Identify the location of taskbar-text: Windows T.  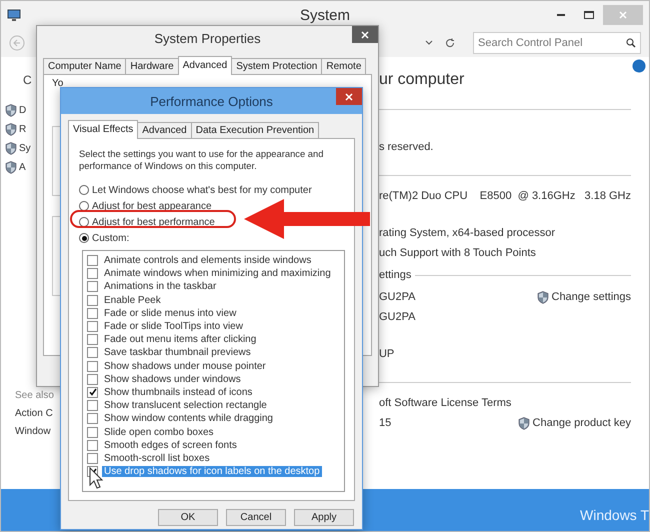
(614, 515).